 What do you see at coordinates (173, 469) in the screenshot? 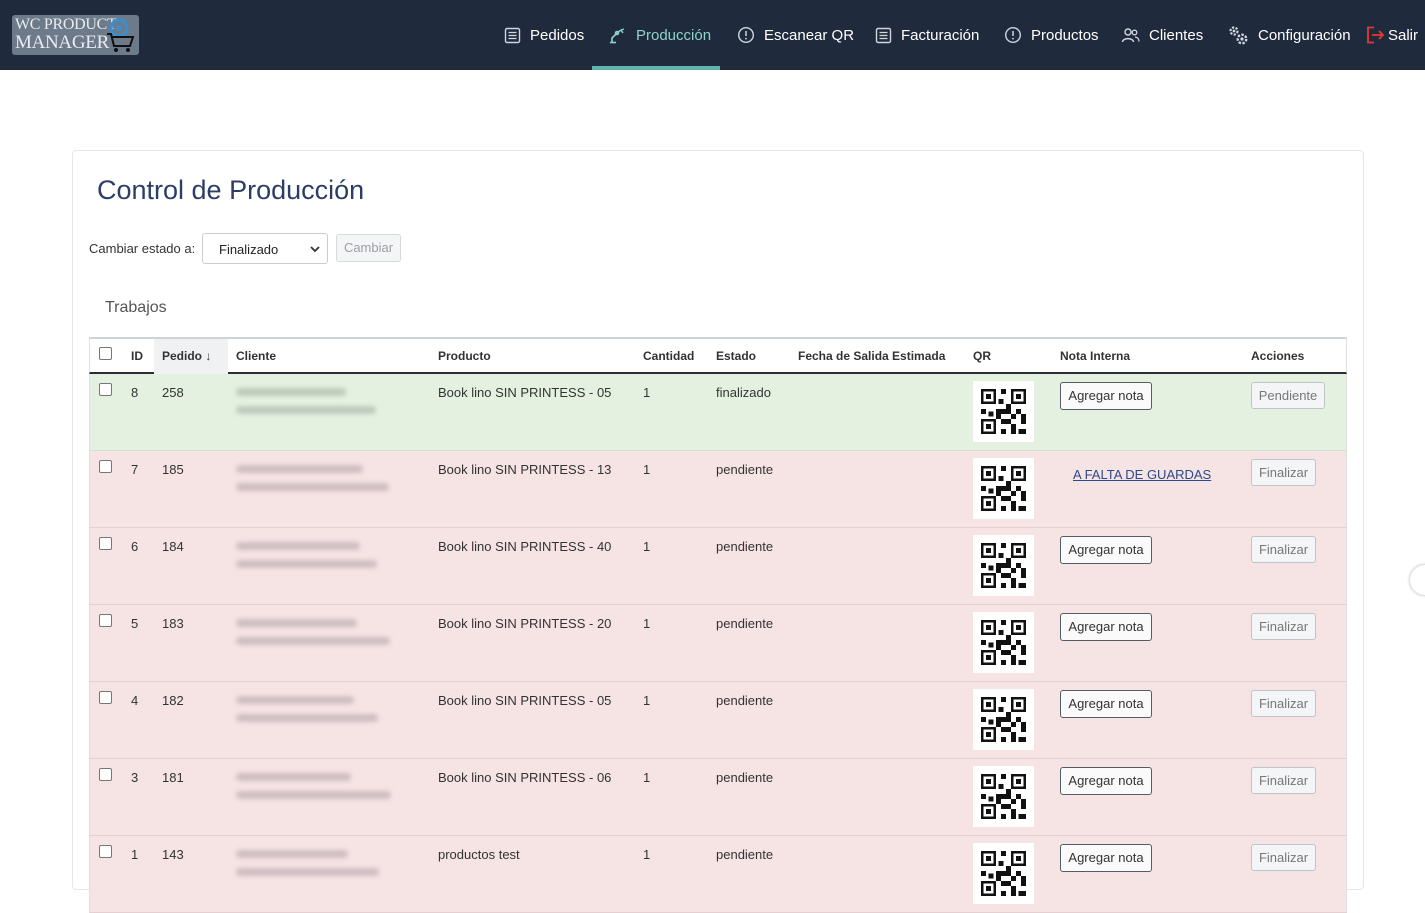
I see `row-pedido: 185` at bounding box center [173, 469].